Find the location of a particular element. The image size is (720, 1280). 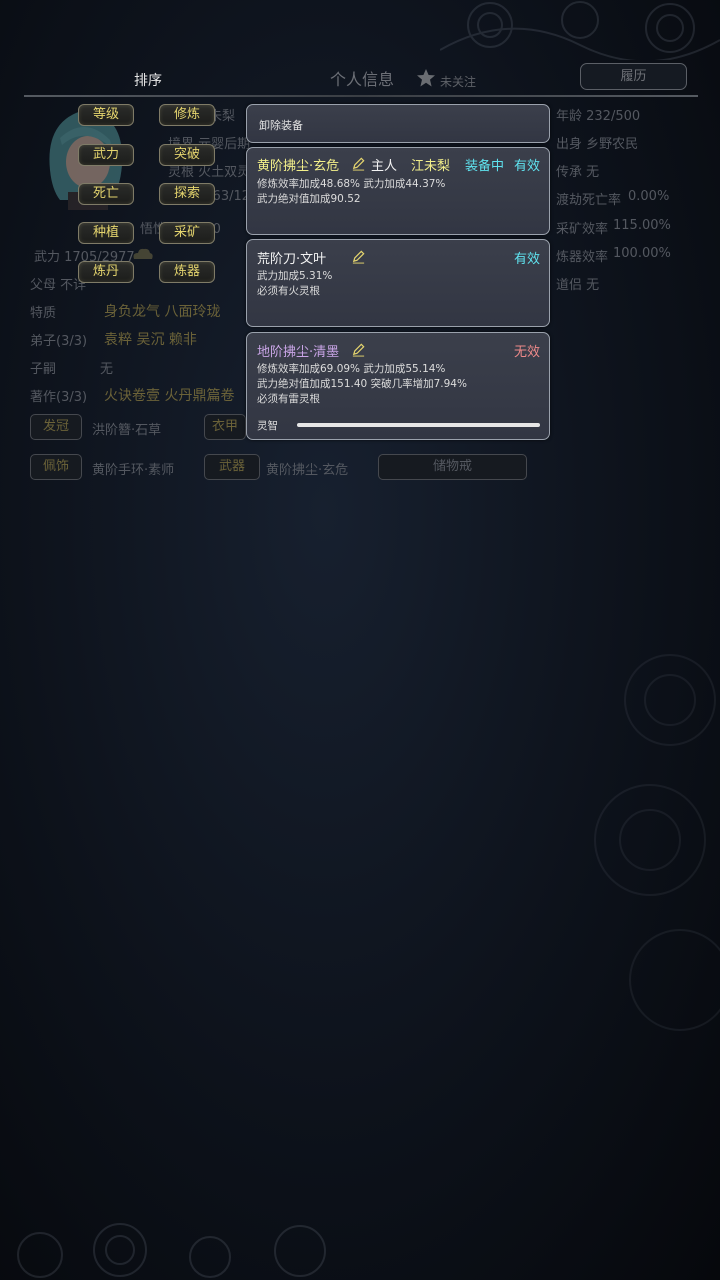

age-text: 年龄 232/500 is located at coordinates (598, 116).